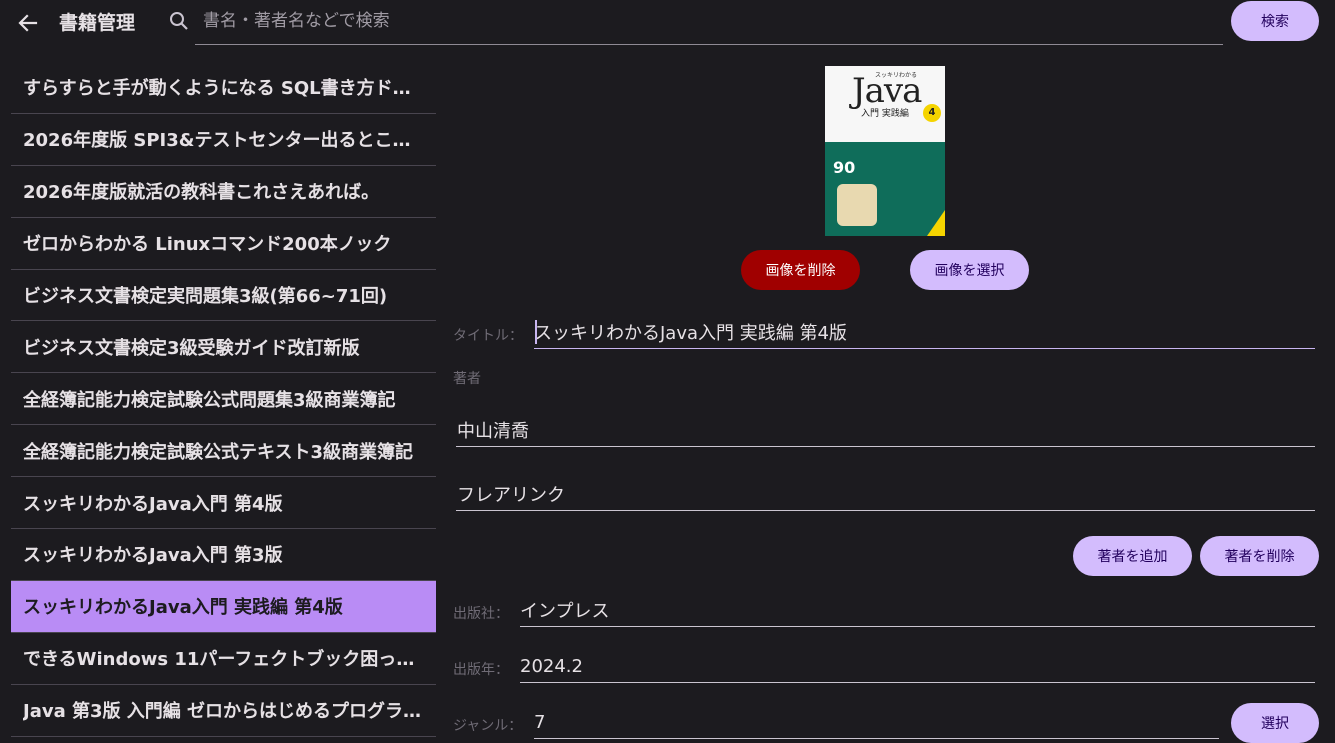  I want to click on book-title: スッキリわかるJava入門 第4版, so click(153, 504).